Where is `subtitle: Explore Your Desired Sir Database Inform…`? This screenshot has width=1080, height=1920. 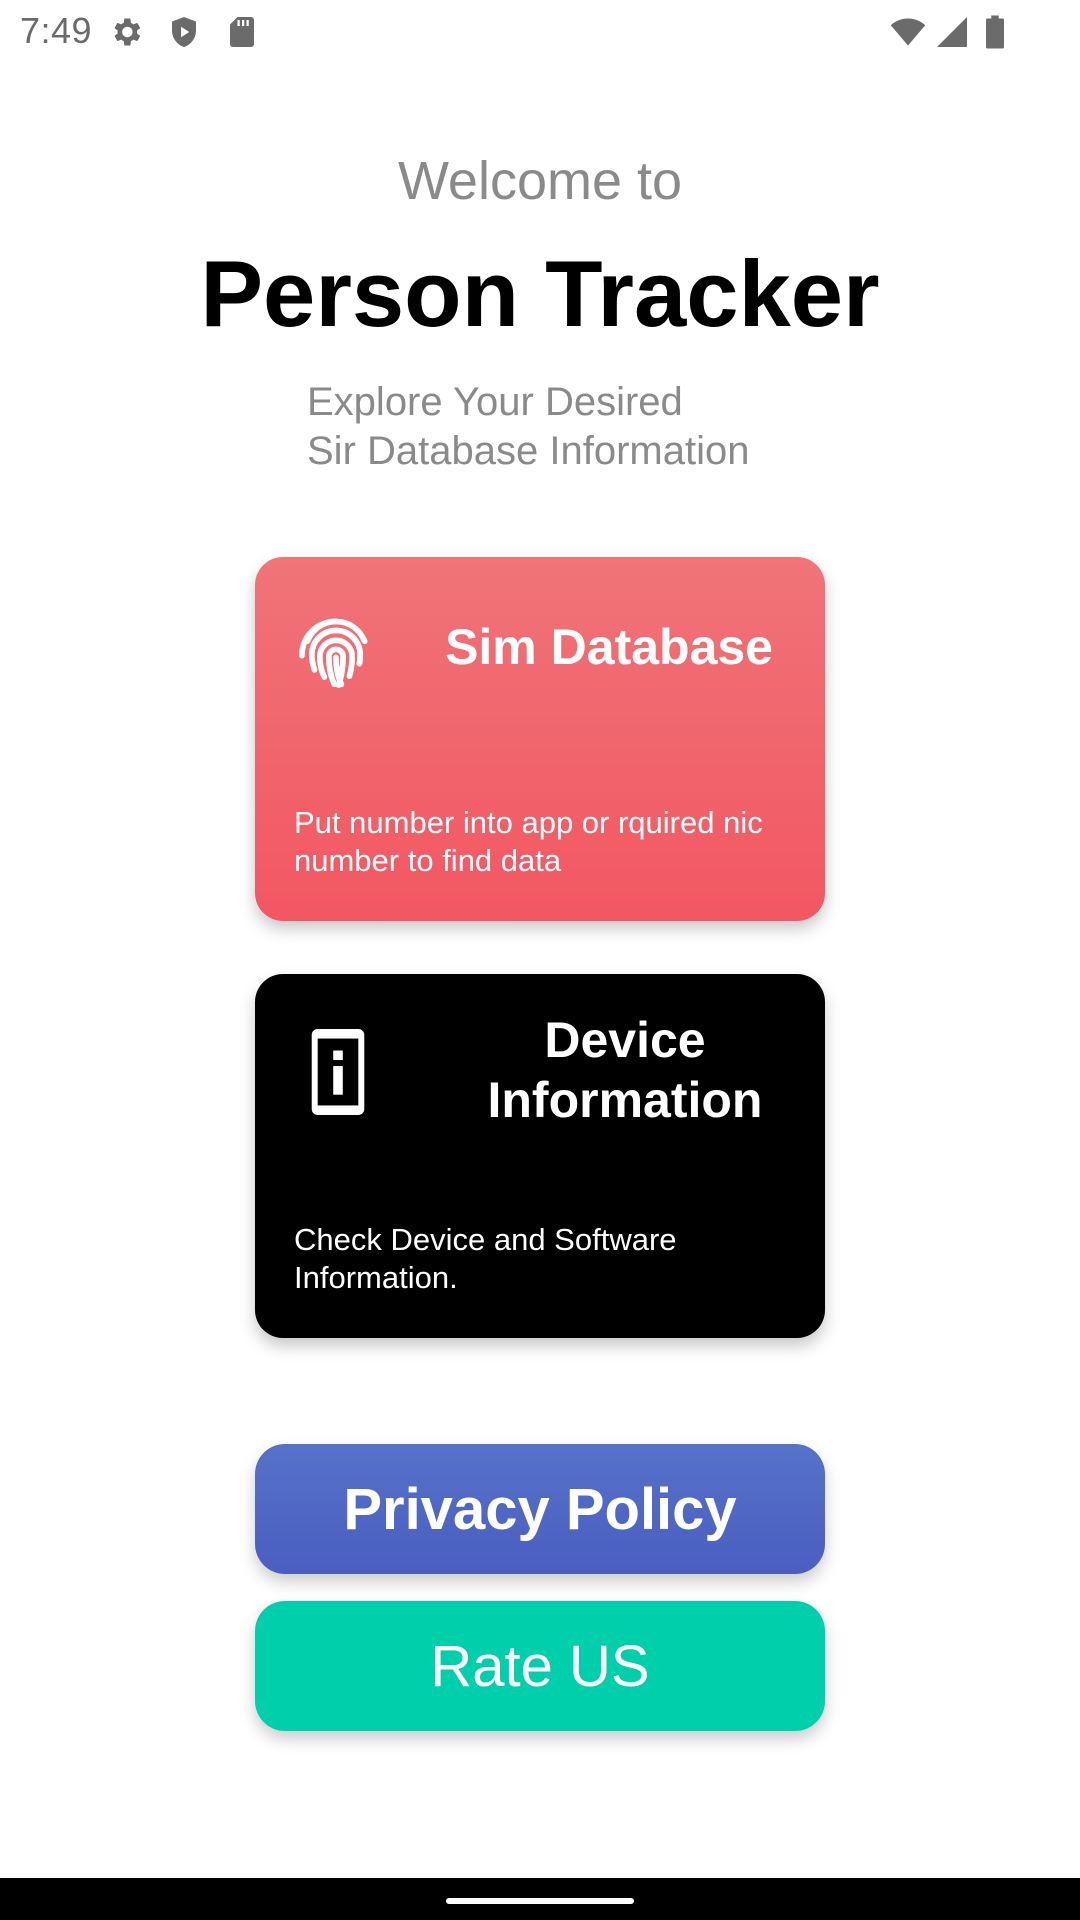
subtitle: Explore Your Desired Sir Database Inform… is located at coordinates (567, 427).